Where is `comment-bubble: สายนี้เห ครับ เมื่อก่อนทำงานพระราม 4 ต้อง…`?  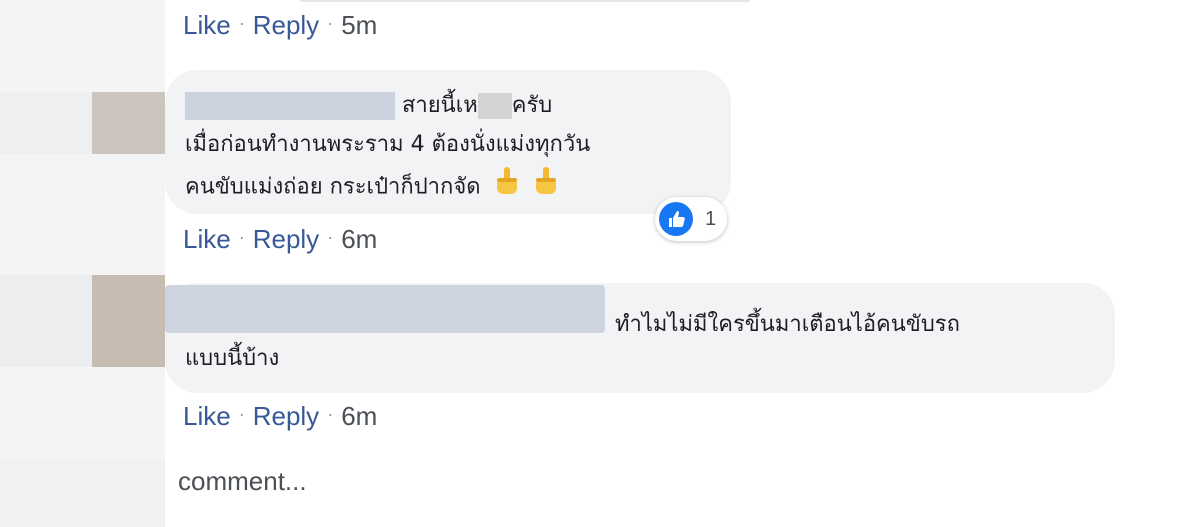
comment-bubble: สายนี้เห ครับ เมื่อก่อนทำงานพระราม 4 ต้อง… is located at coordinates (448, 142).